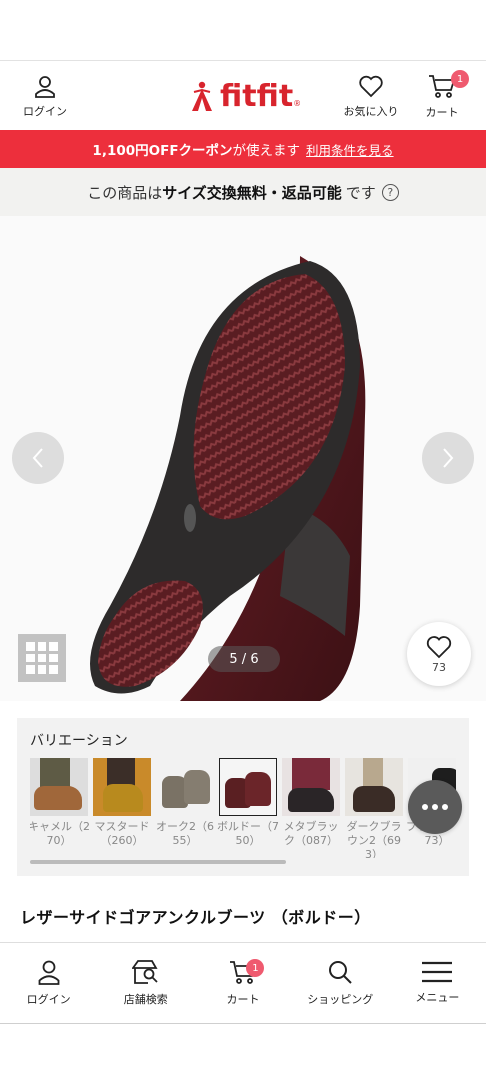 The height and width of the screenshot is (1080, 486). I want to click on variation-item: オーク2（655）, so click(185, 808).